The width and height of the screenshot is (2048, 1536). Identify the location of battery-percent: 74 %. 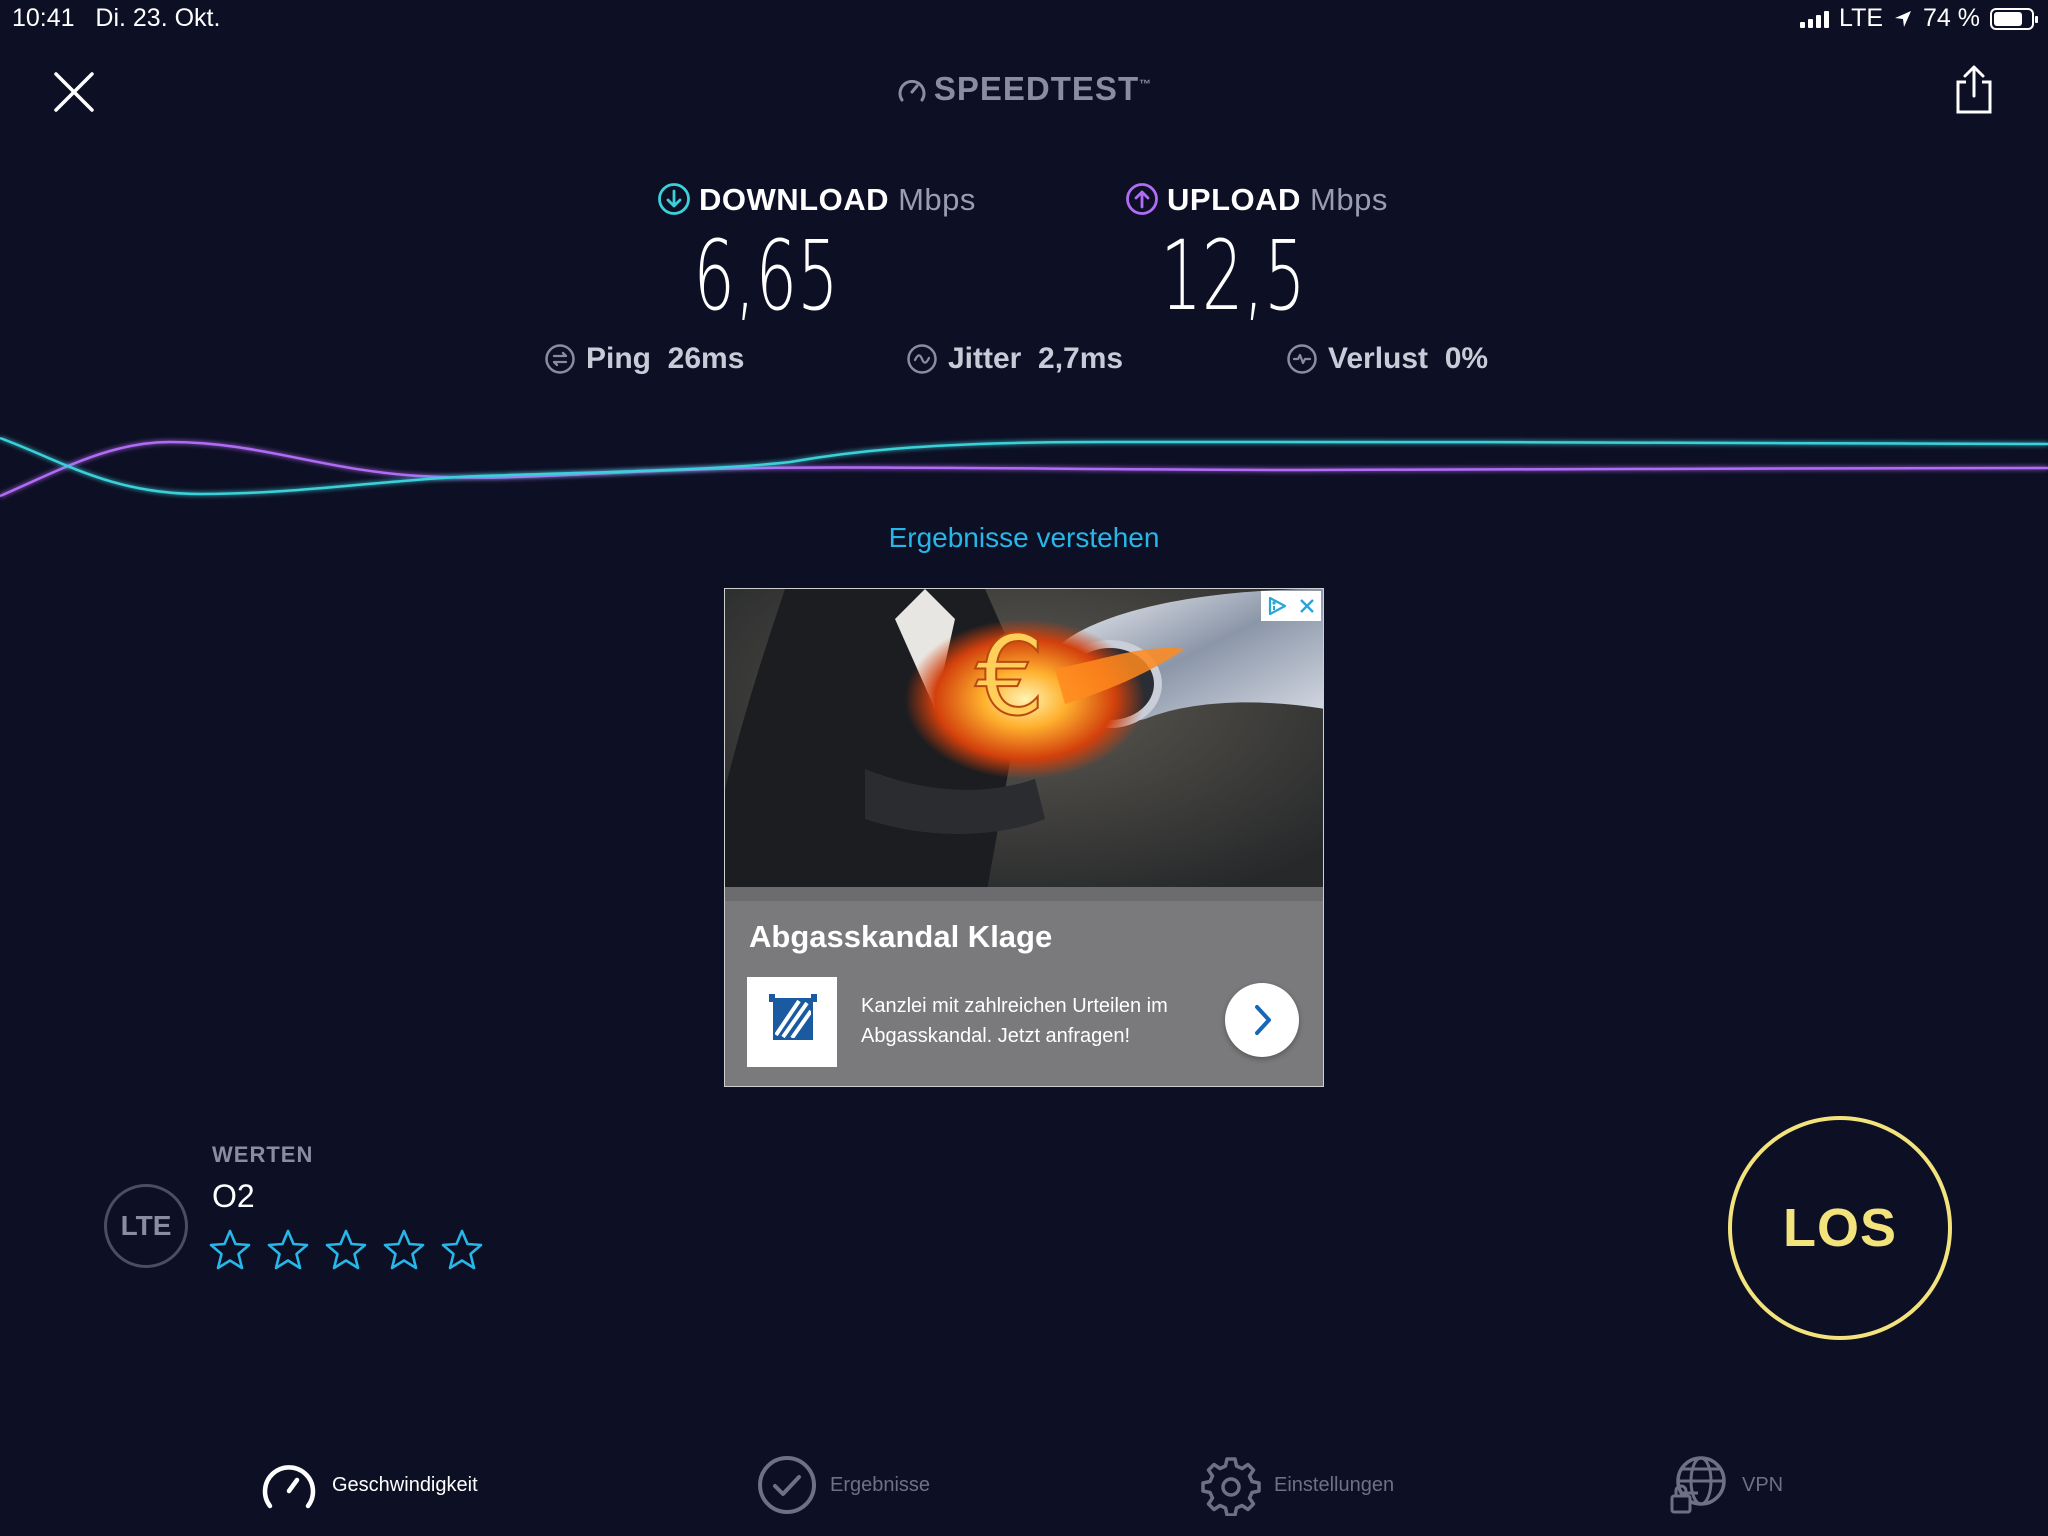
(1951, 18).